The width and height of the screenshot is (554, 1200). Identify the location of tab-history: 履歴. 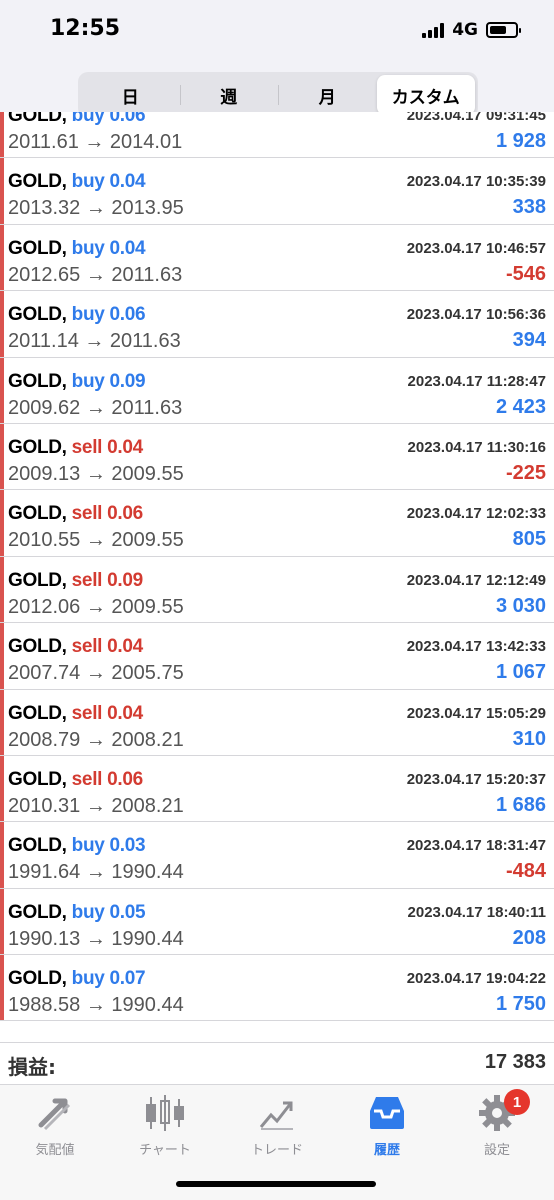
(387, 1129).